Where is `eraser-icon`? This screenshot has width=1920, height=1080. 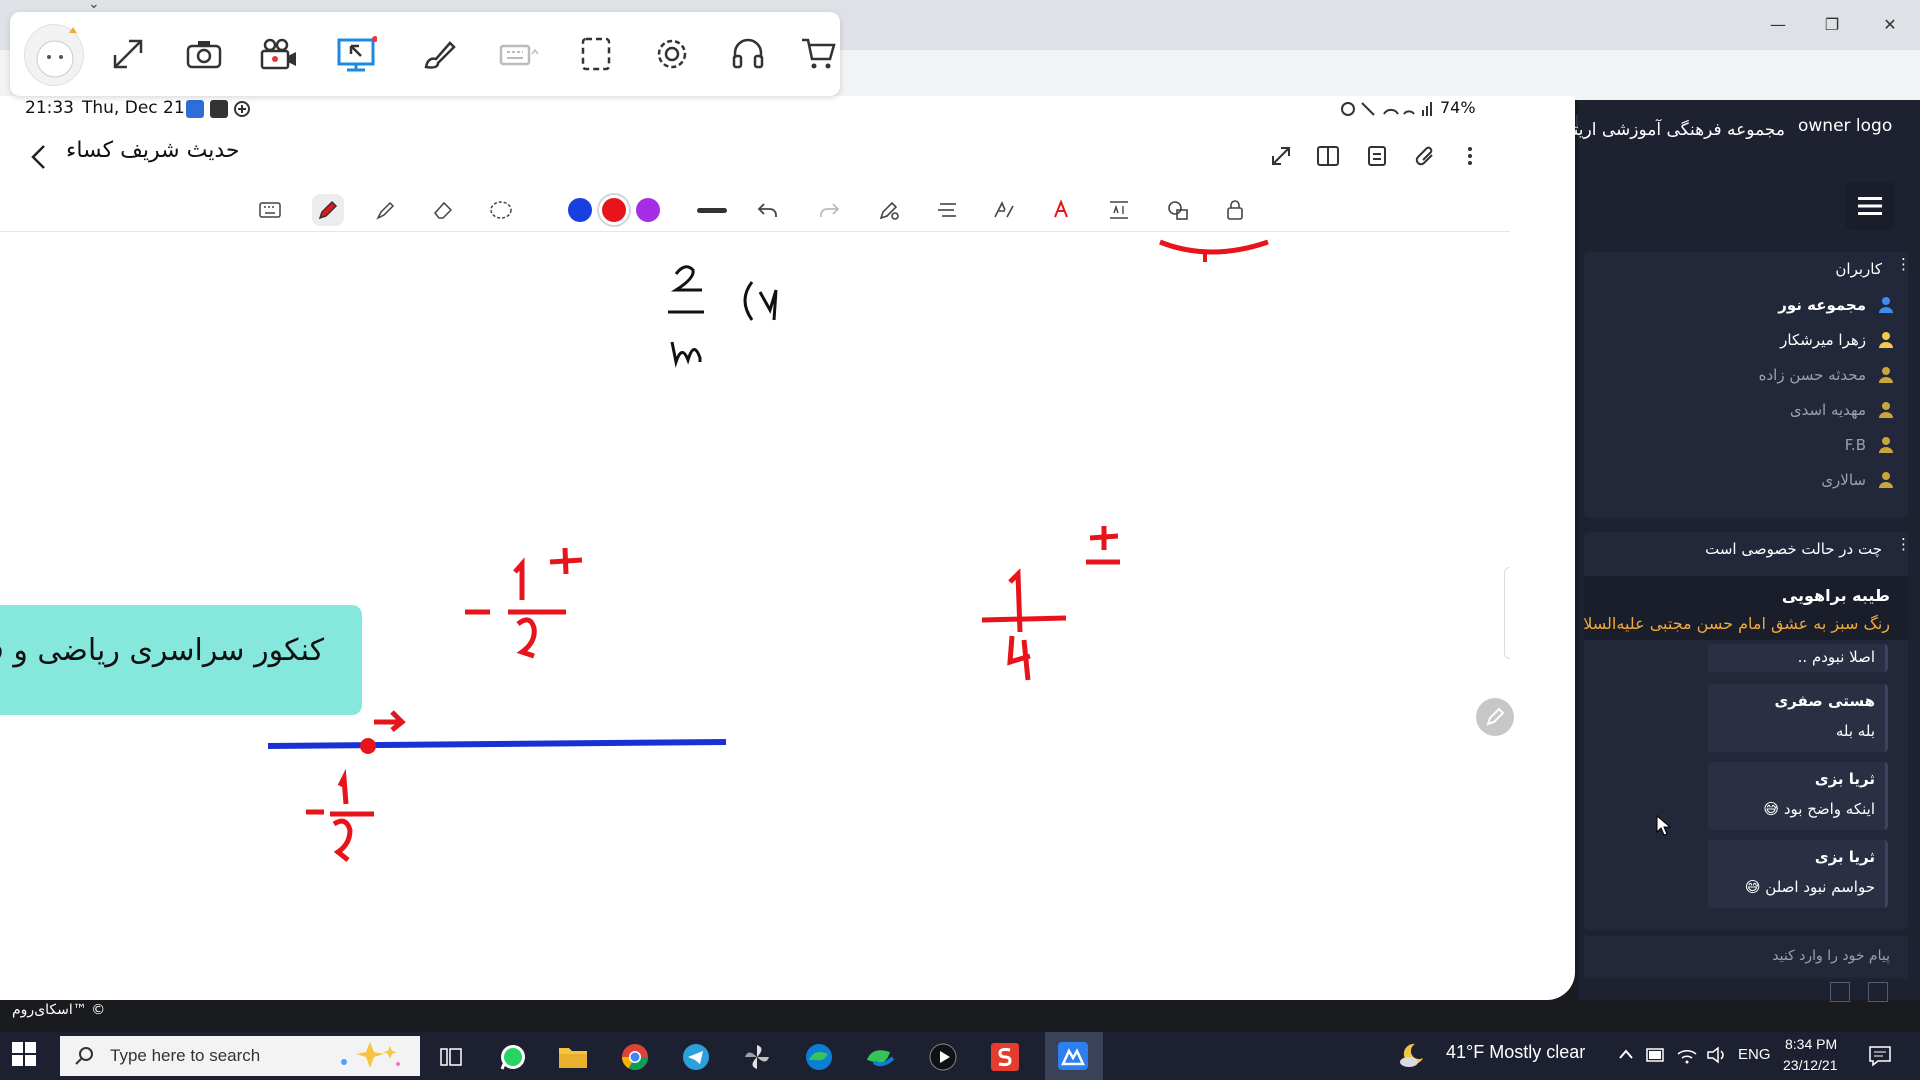 eraser-icon is located at coordinates (443, 210).